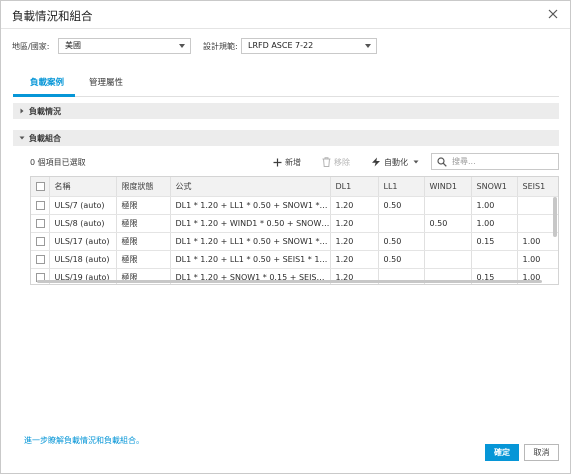  I want to click on table-cell: 0.15, so click(494, 241).